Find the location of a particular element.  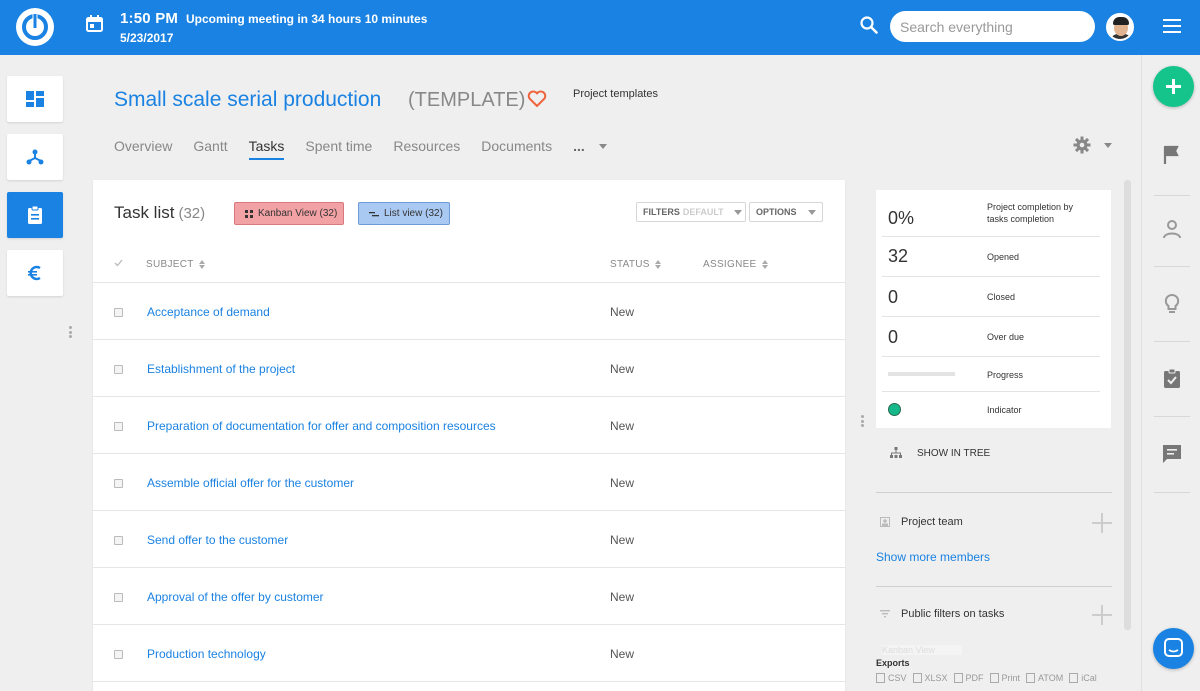

filter-icon is located at coordinates (885, 614).